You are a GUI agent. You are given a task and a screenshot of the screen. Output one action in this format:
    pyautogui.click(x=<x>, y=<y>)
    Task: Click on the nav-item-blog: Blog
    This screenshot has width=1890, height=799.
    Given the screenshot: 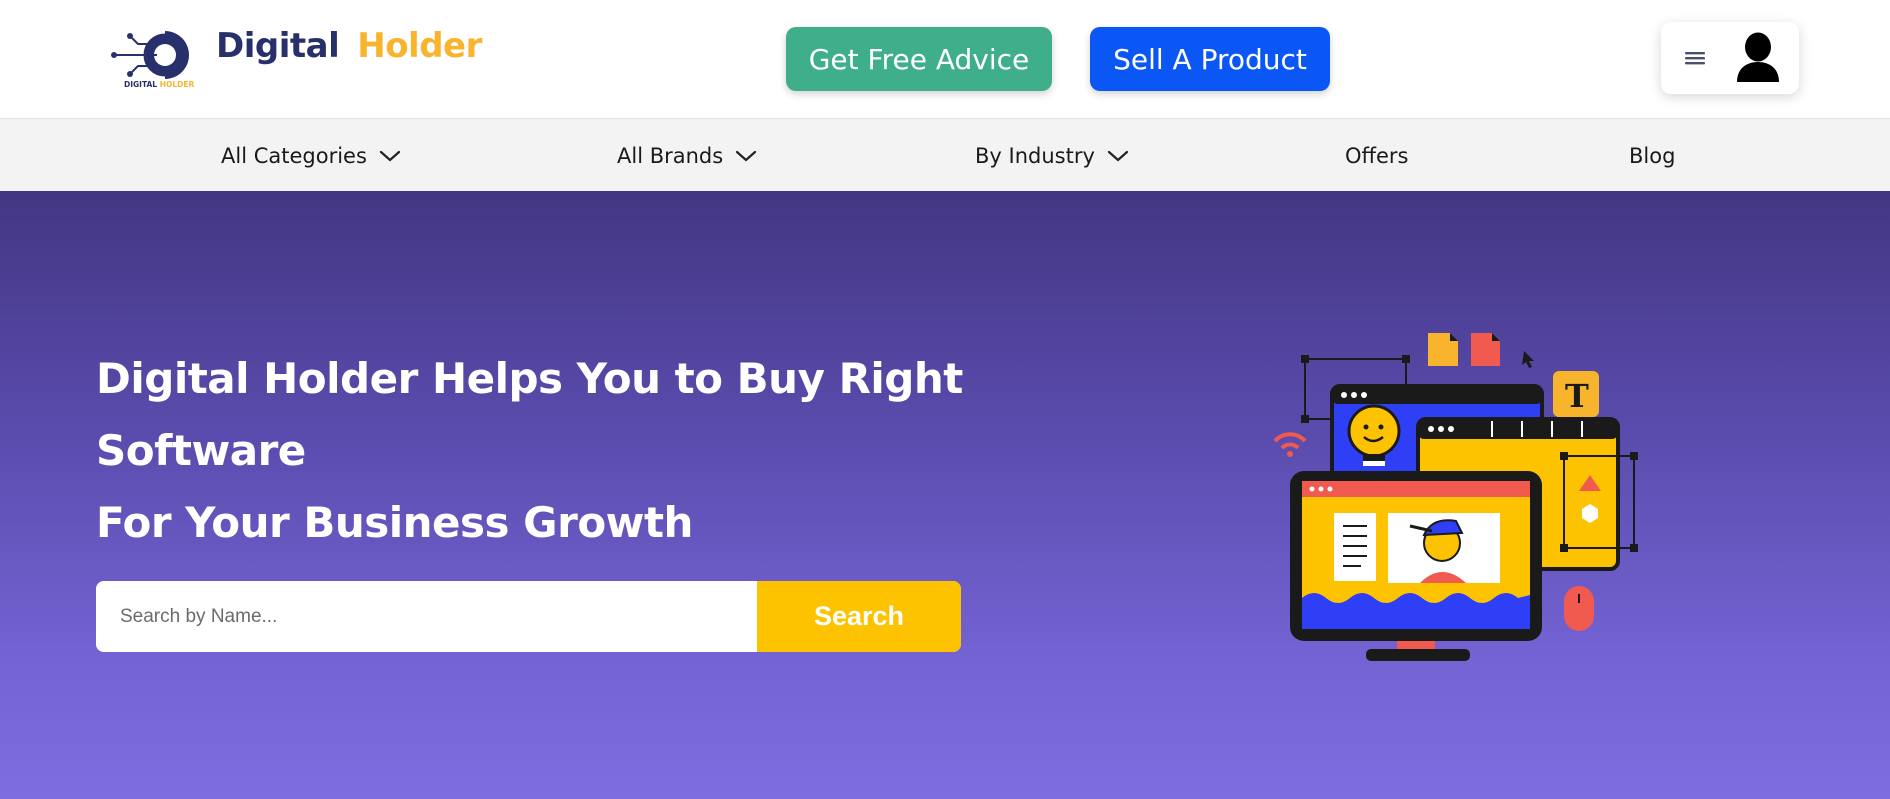 What is the action you would take?
    pyautogui.click(x=1652, y=155)
    